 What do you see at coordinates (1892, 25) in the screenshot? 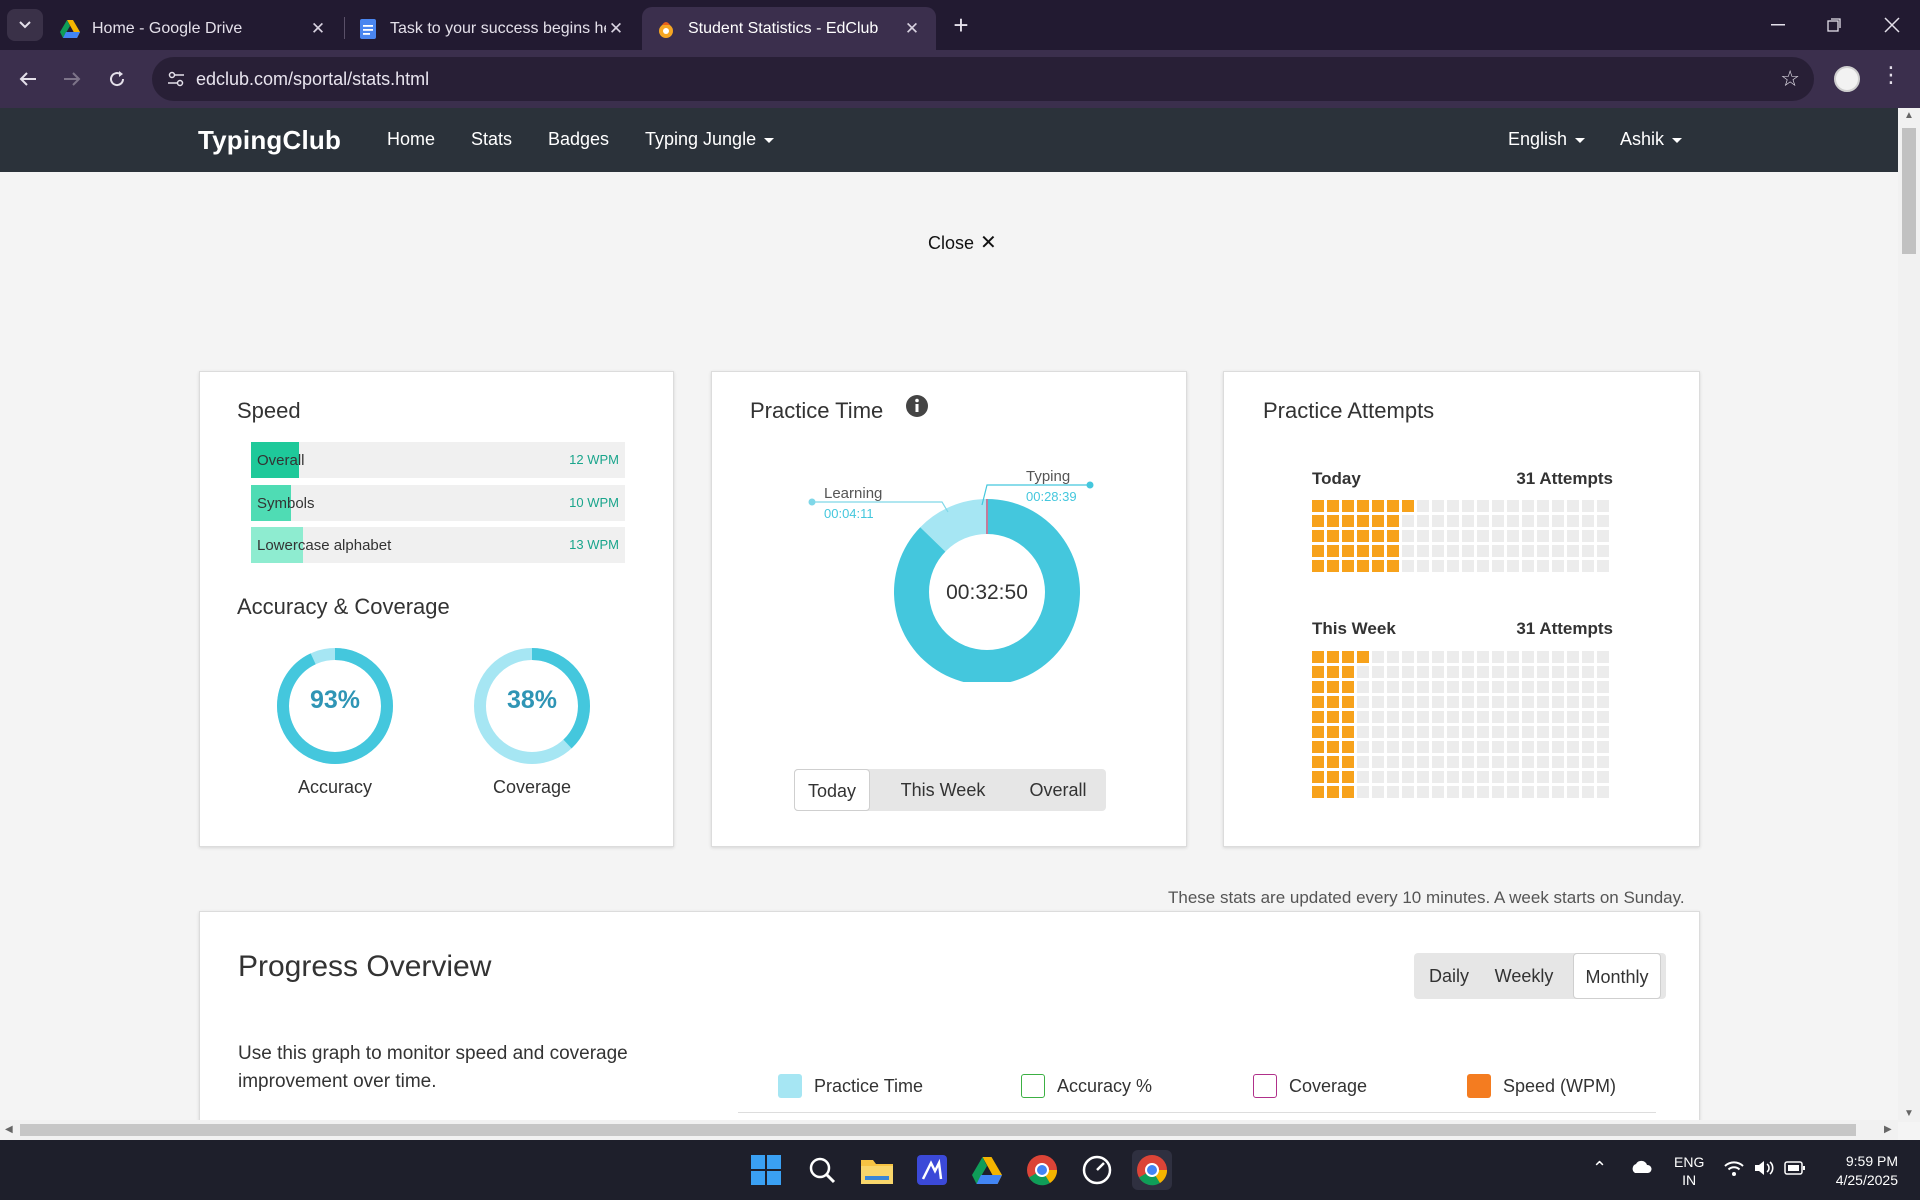
I see `close-window-button` at bounding box center [1892, 25].